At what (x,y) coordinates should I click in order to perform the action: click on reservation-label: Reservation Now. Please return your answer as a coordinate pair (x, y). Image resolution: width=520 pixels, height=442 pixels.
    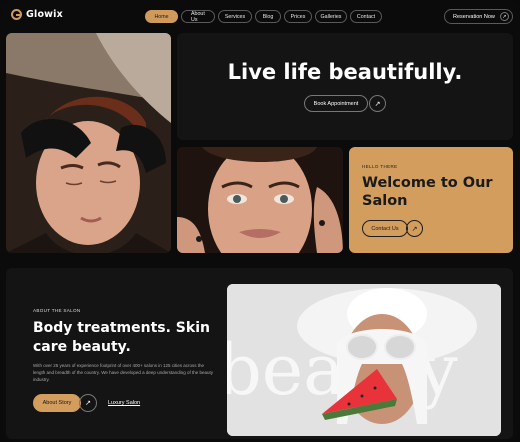
    Looking at the image, I should click on (474, 16).